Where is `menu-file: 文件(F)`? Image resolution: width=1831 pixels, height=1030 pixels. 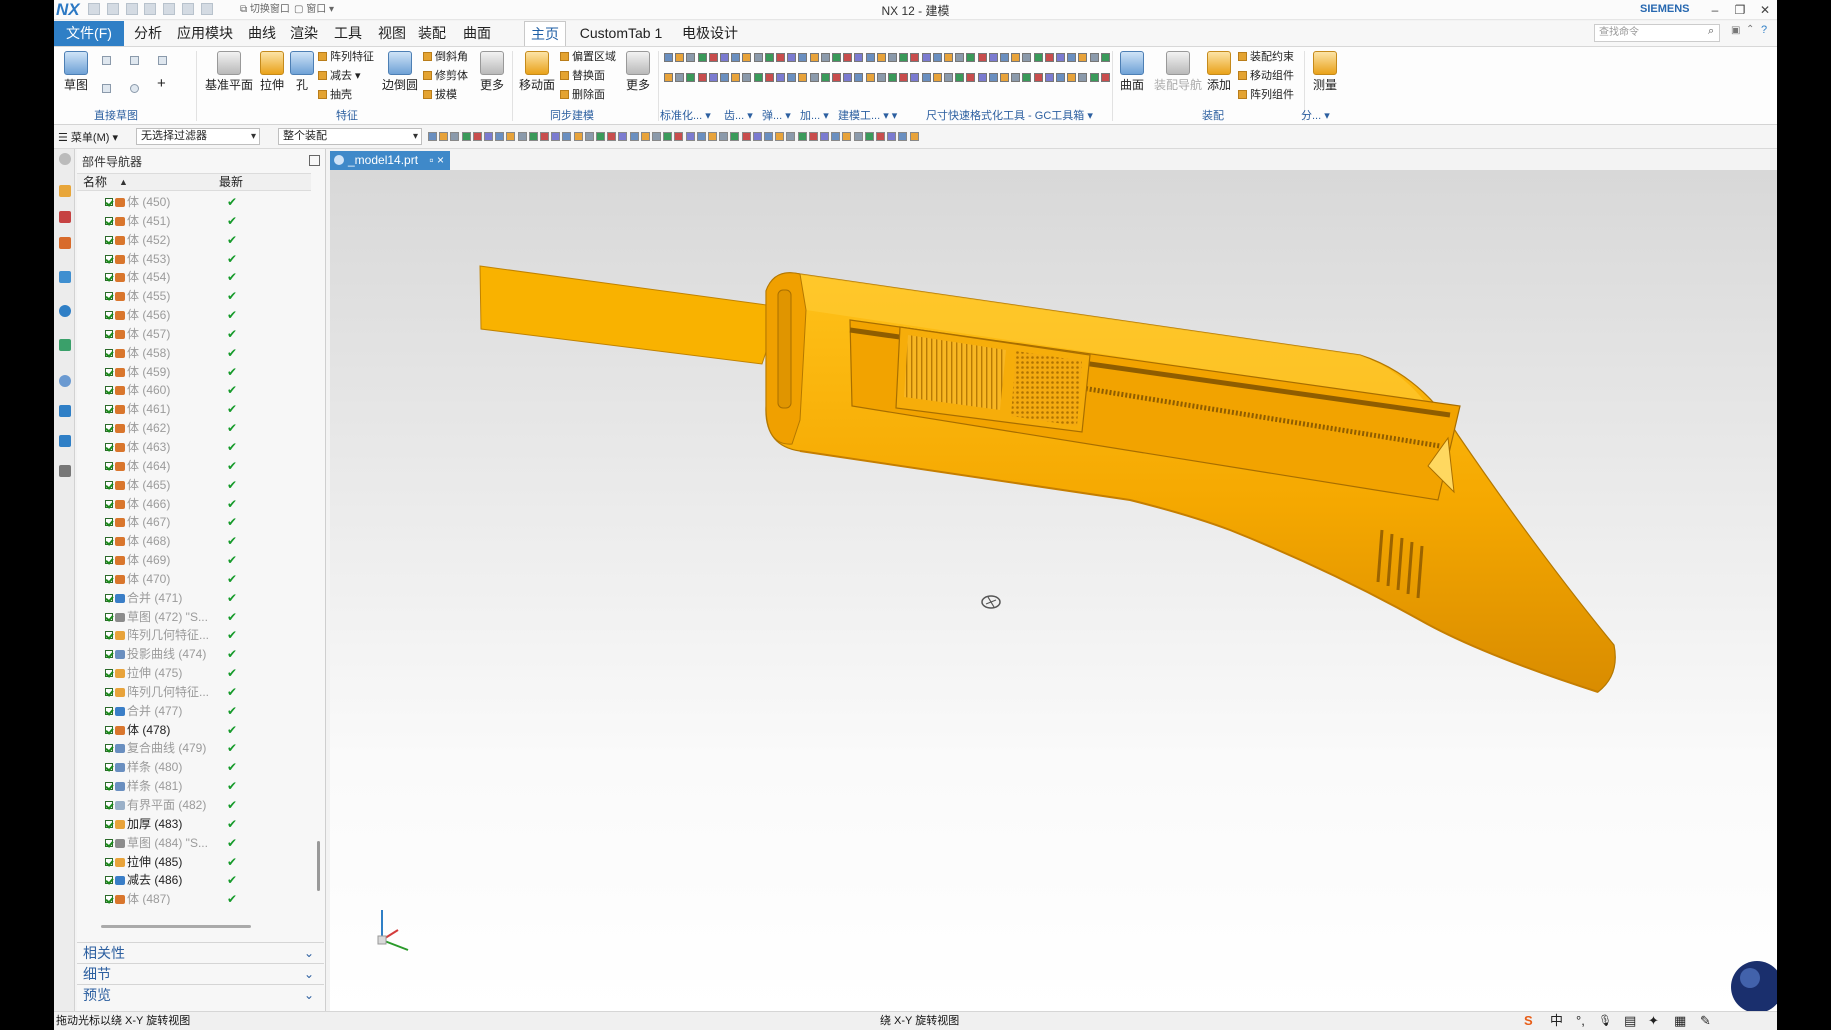 menu-file: 文件(F) is located at coordinates (89, 33).